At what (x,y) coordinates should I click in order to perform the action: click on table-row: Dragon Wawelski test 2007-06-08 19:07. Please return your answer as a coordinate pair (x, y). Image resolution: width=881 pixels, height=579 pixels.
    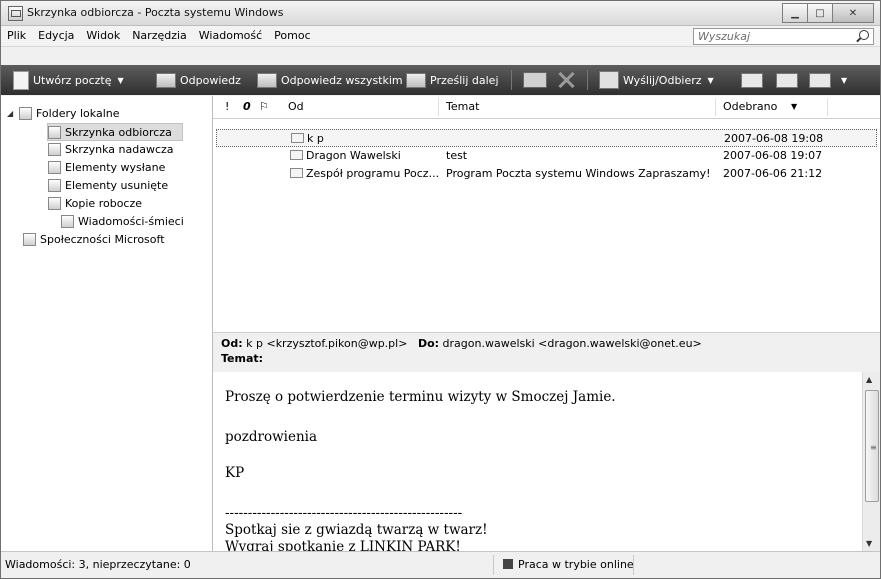
    Looking at the image, I should click on (546, 155).